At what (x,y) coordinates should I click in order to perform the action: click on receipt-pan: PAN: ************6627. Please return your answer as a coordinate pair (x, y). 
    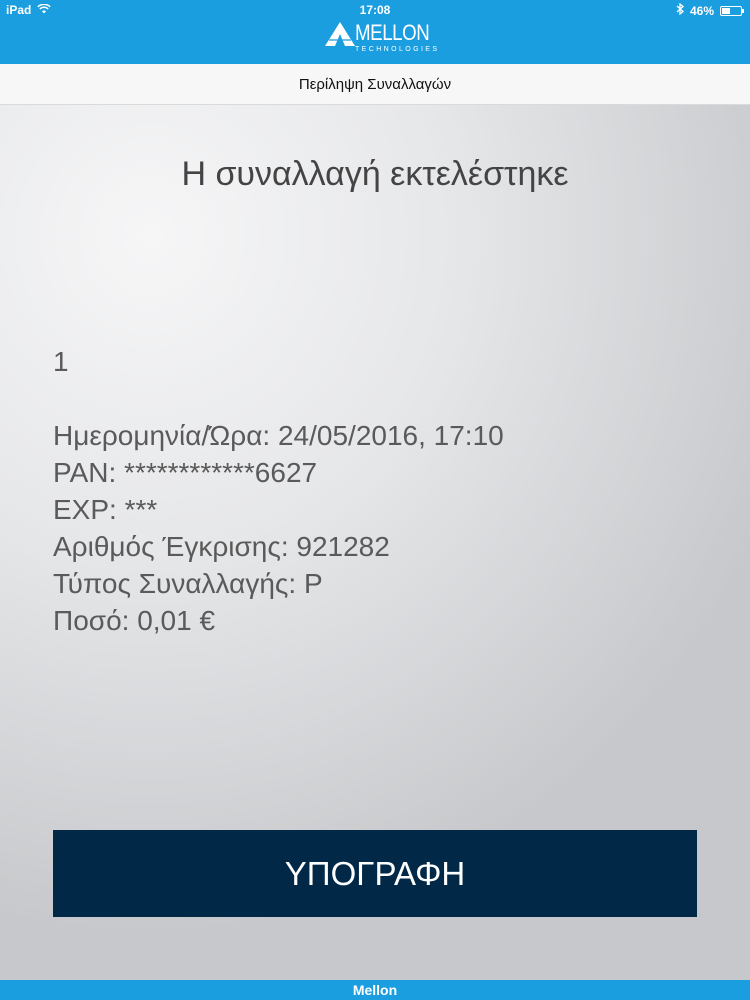
    Looking at the image, I should click on (185, 472).